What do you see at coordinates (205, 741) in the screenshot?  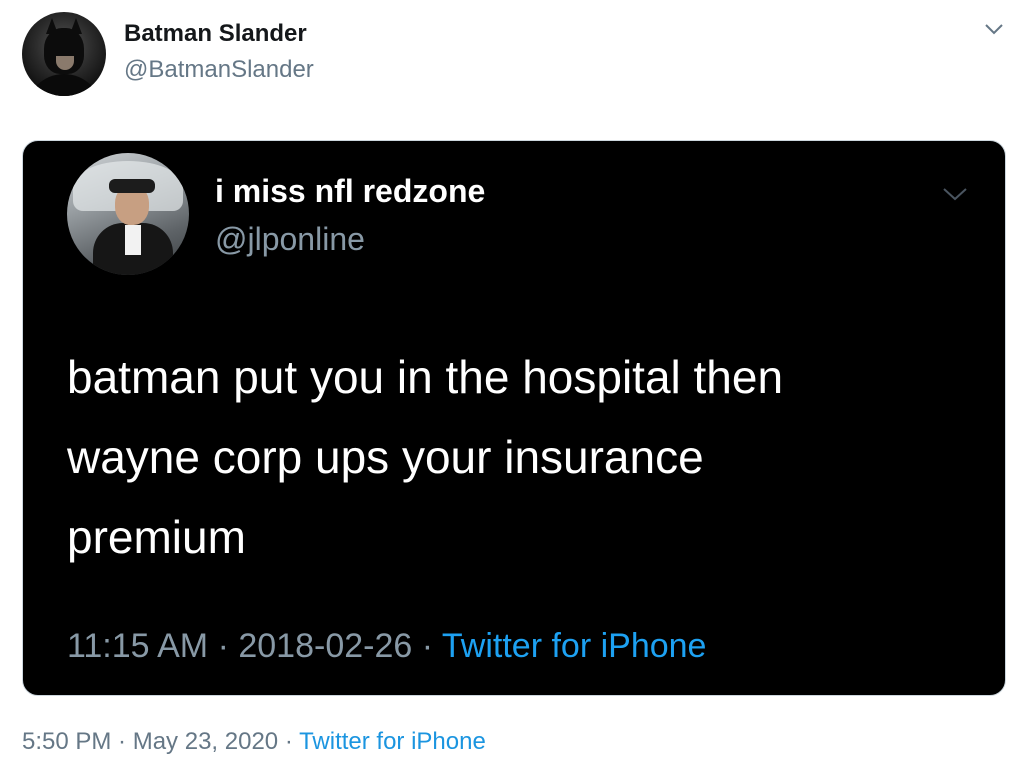 I see `tweet-date: May 23, 2020` at bounding box center [205, 741].